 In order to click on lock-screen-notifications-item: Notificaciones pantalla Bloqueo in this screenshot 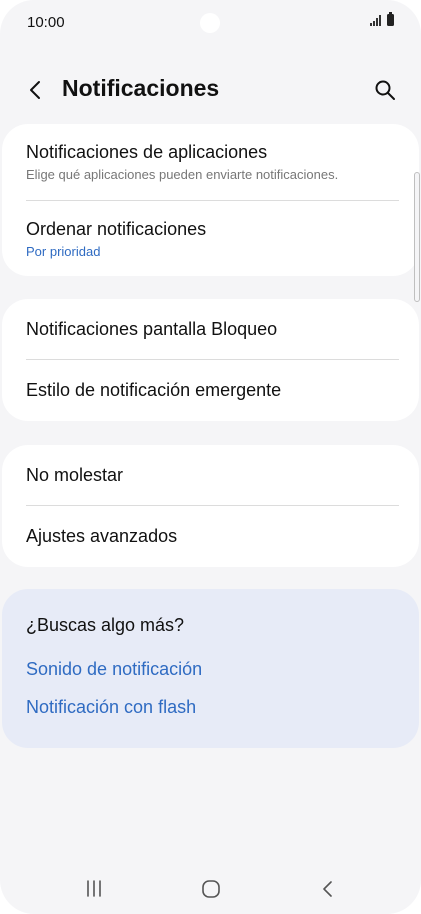, I will do `click(210, 329)`.